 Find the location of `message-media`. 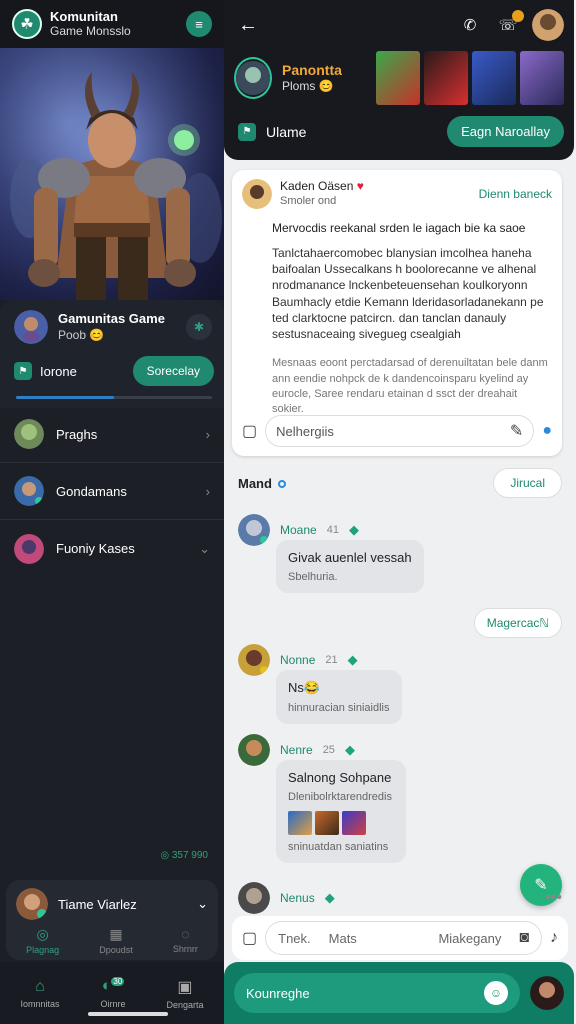

message-media is located at coordinates (341, 823).